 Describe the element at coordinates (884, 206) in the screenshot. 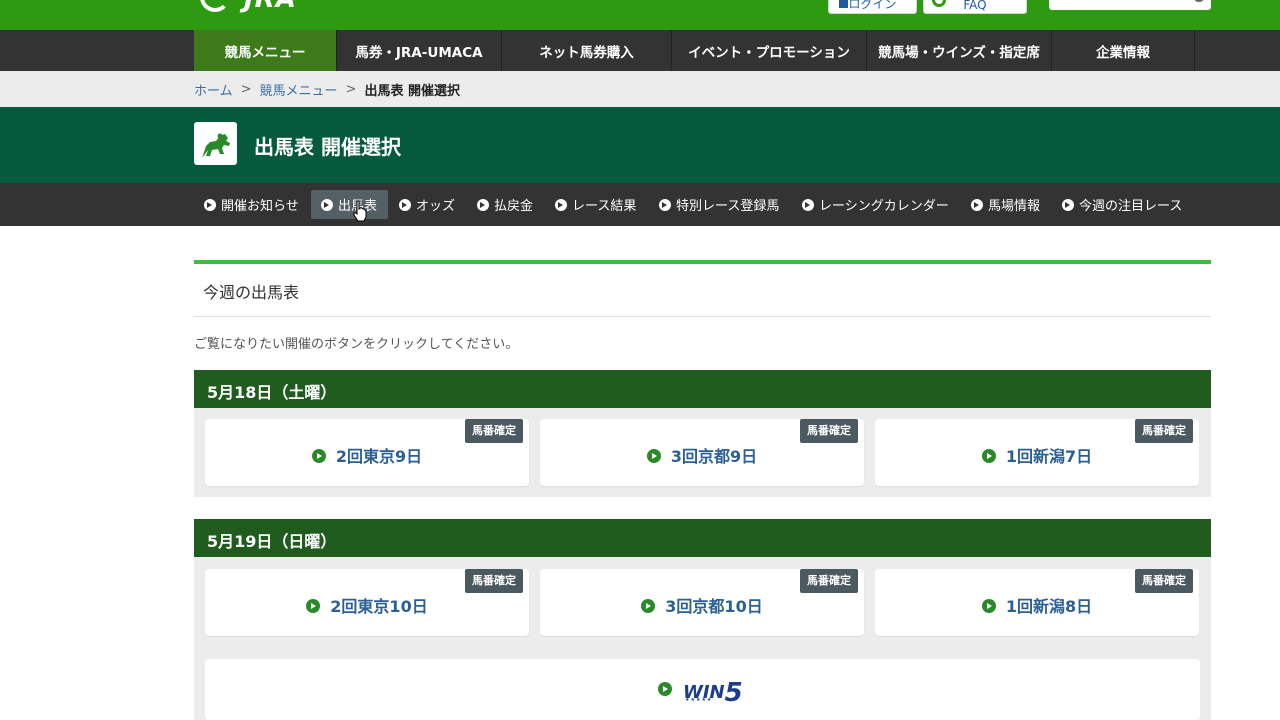

I see `subnav-label: レーシングカレンダー` at that location.